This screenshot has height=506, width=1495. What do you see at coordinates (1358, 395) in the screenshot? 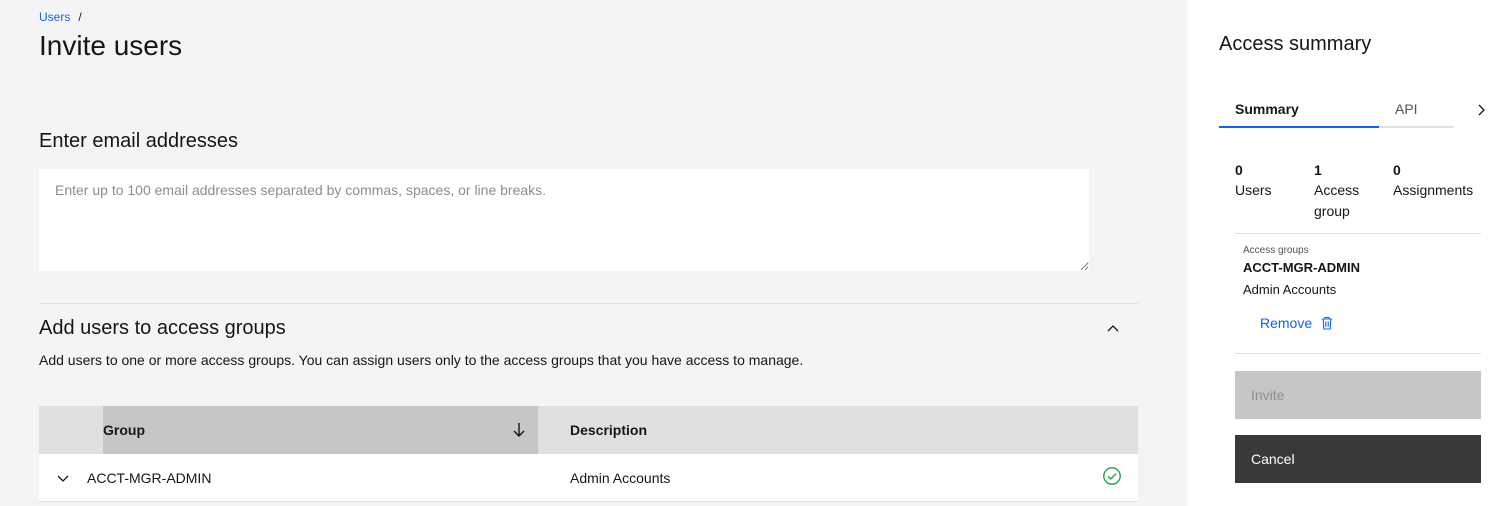
I see `invite-button: Invite` at bounding box center [1358, 395].